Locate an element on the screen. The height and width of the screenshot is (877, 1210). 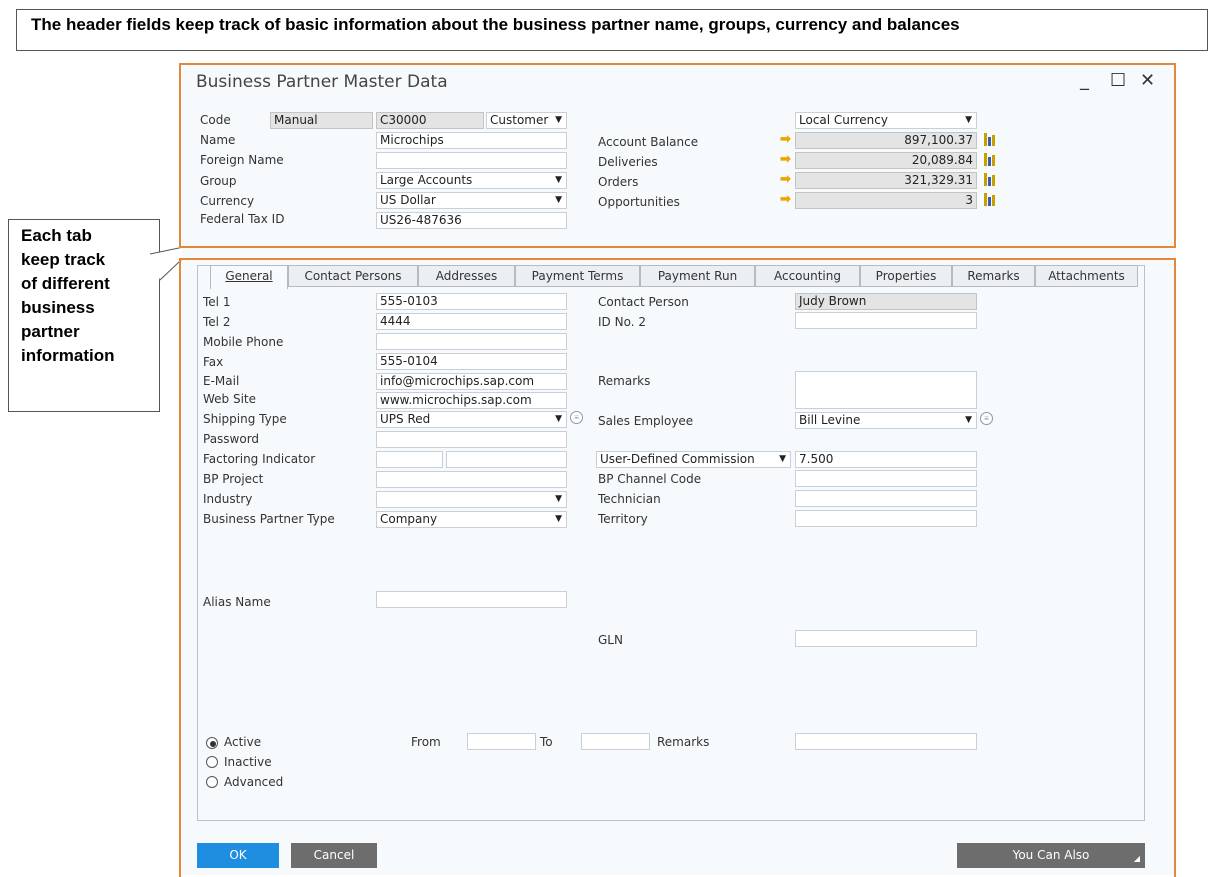
industry-label: Industry is located at coordinates (228, 499).